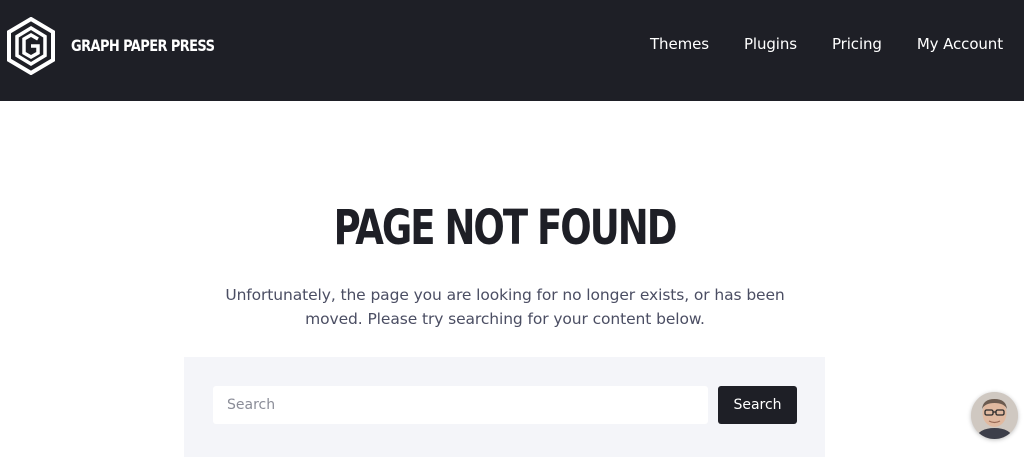  I want to click on hexagon-g-logo-icon, so click(31, 46).